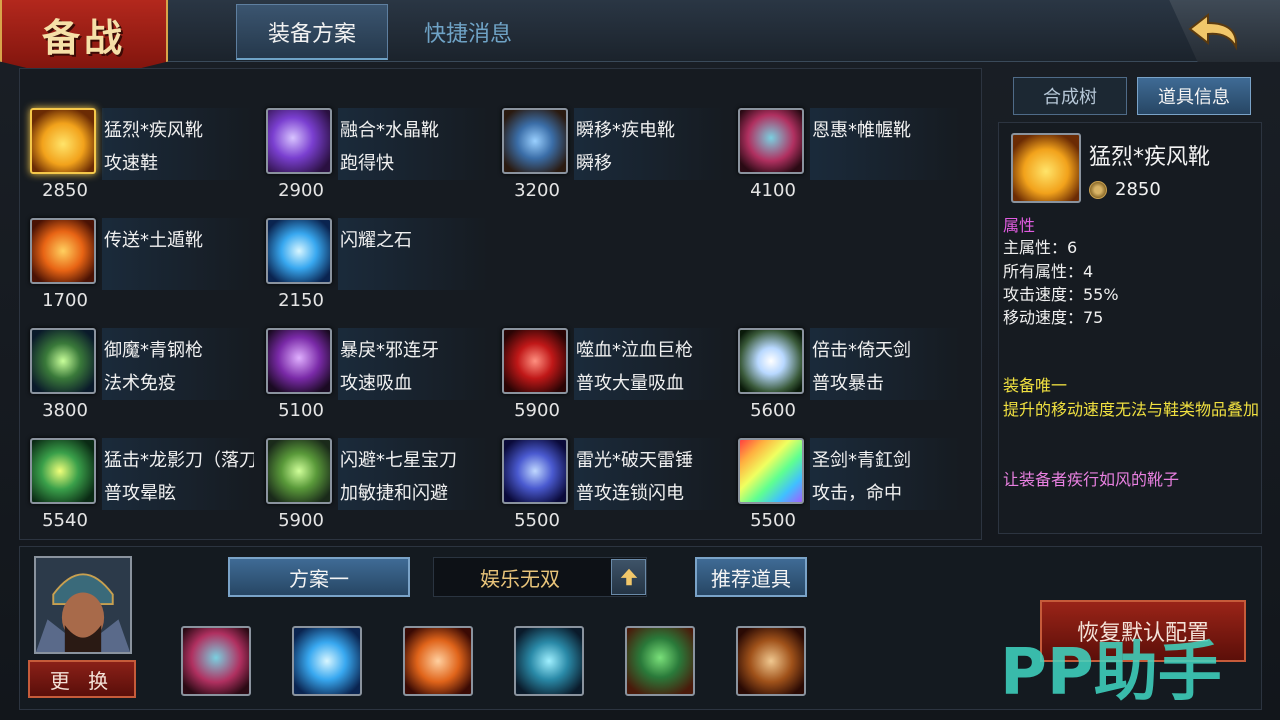 Image resolution: width=1280 pixels, height=720 pixels. I want to click on item-name: 圣剑*青釭剑, so click(861, 460).